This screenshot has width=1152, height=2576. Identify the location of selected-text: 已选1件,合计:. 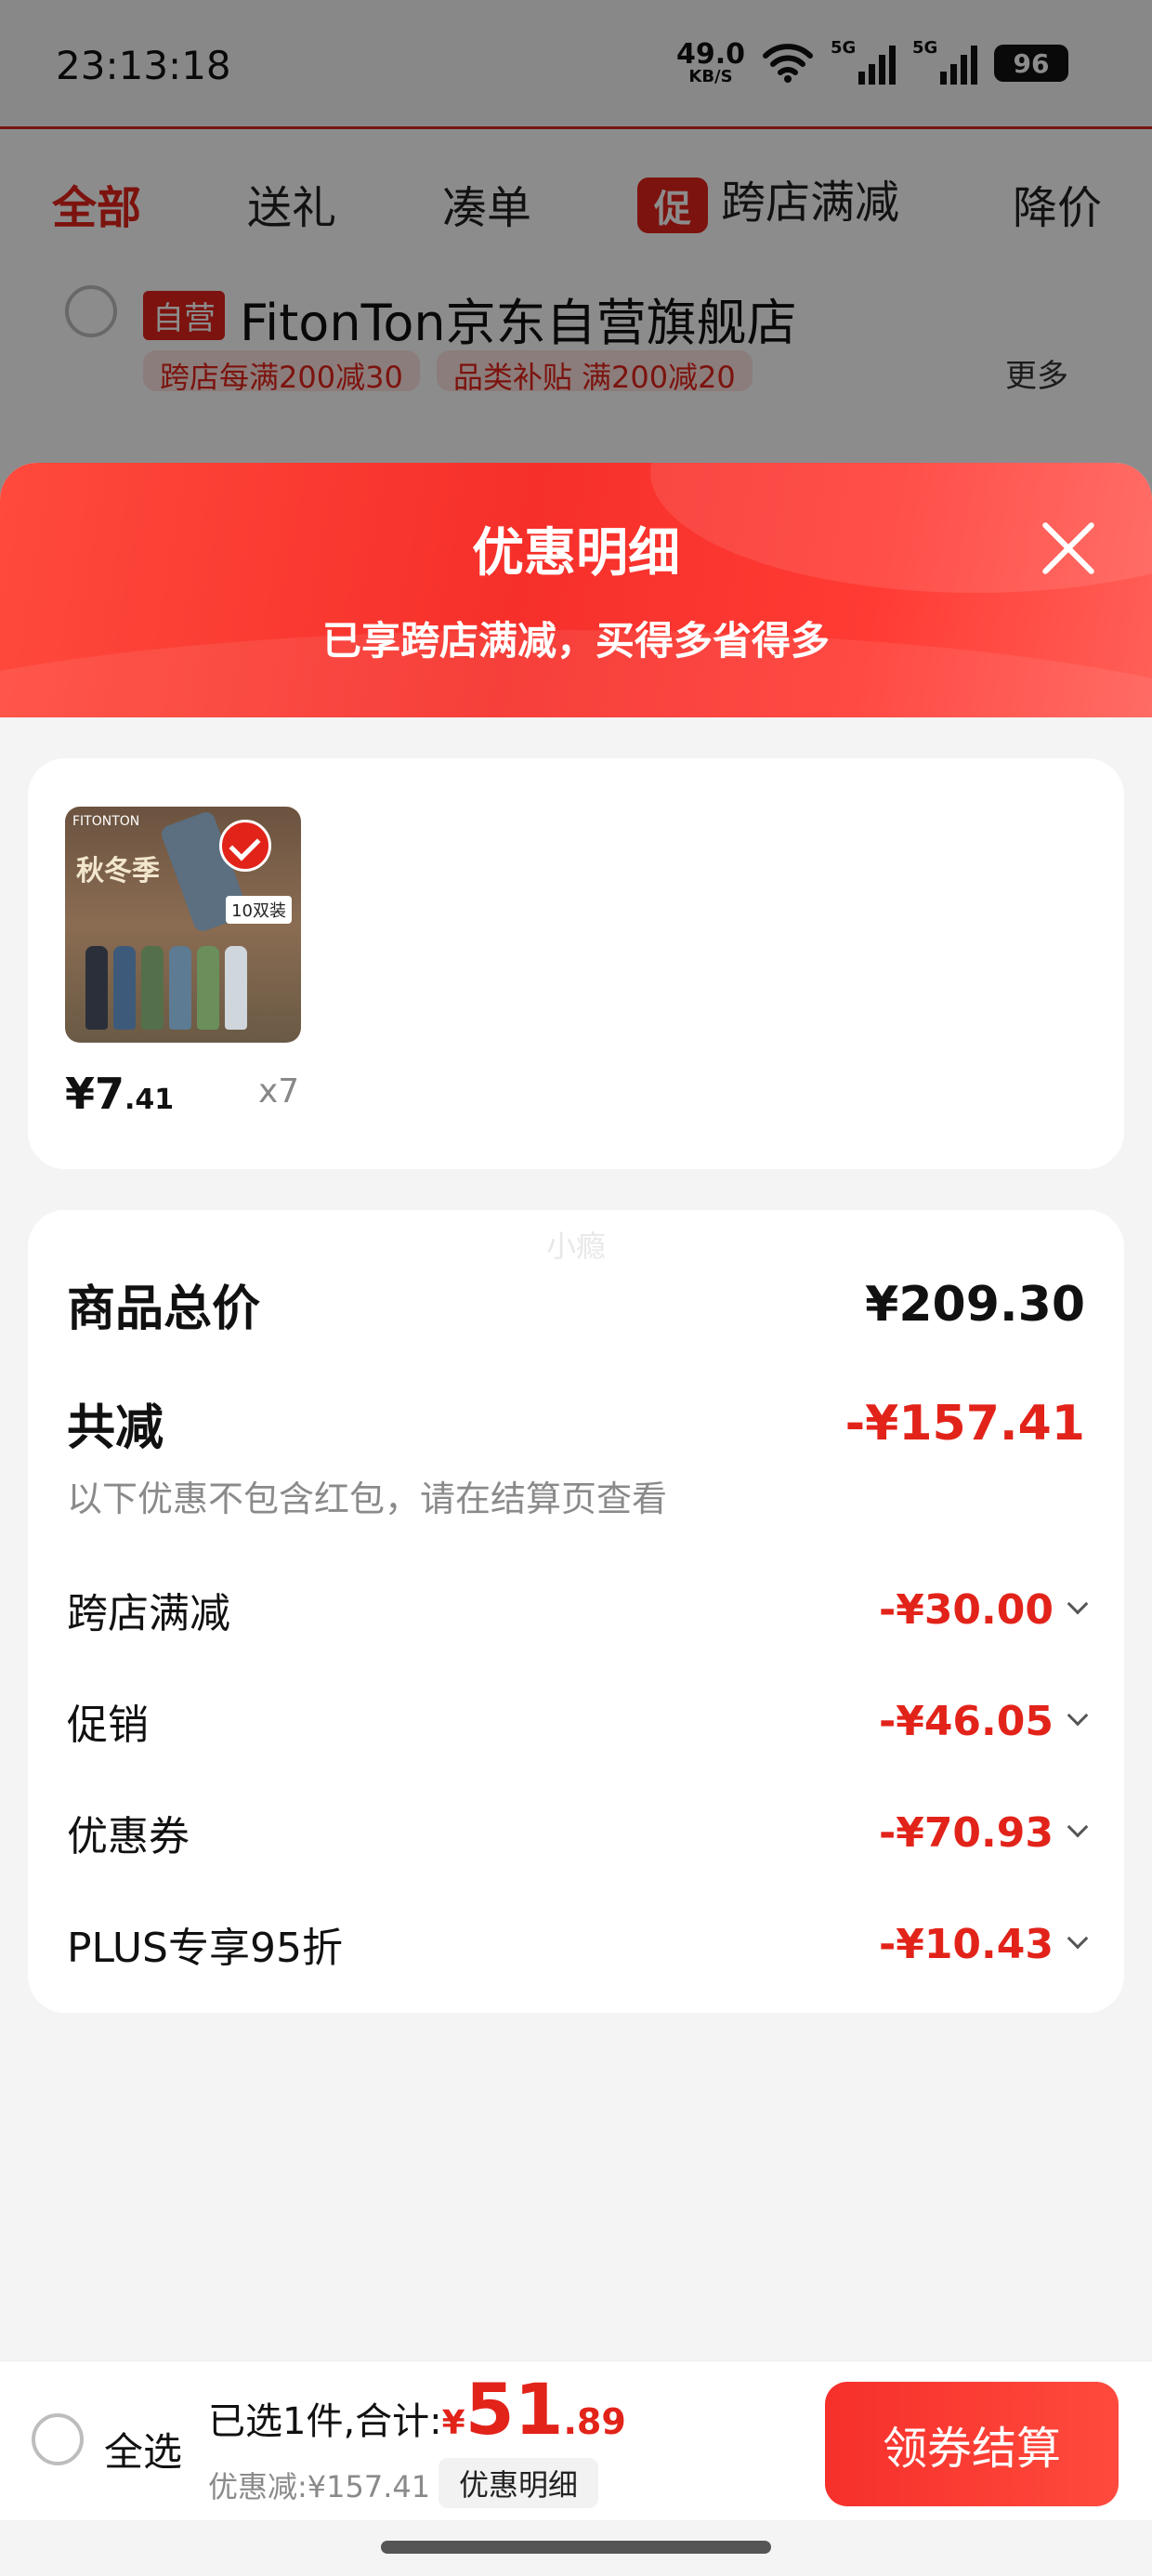
(325, 2421).